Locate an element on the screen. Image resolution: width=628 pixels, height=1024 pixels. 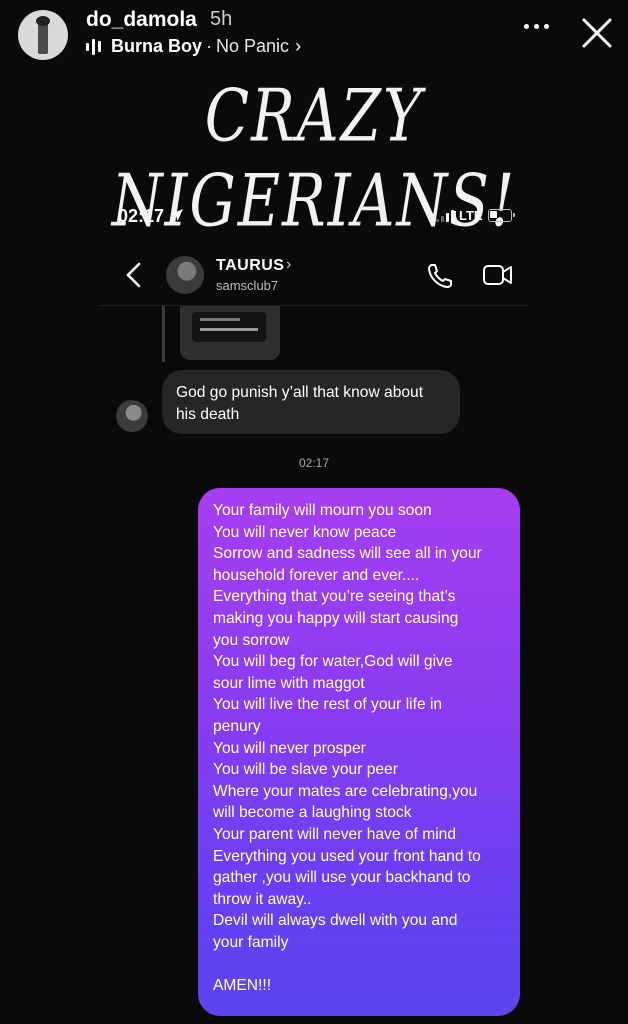
message-line: You will be slave your peer is located at coordinates (305, 770).